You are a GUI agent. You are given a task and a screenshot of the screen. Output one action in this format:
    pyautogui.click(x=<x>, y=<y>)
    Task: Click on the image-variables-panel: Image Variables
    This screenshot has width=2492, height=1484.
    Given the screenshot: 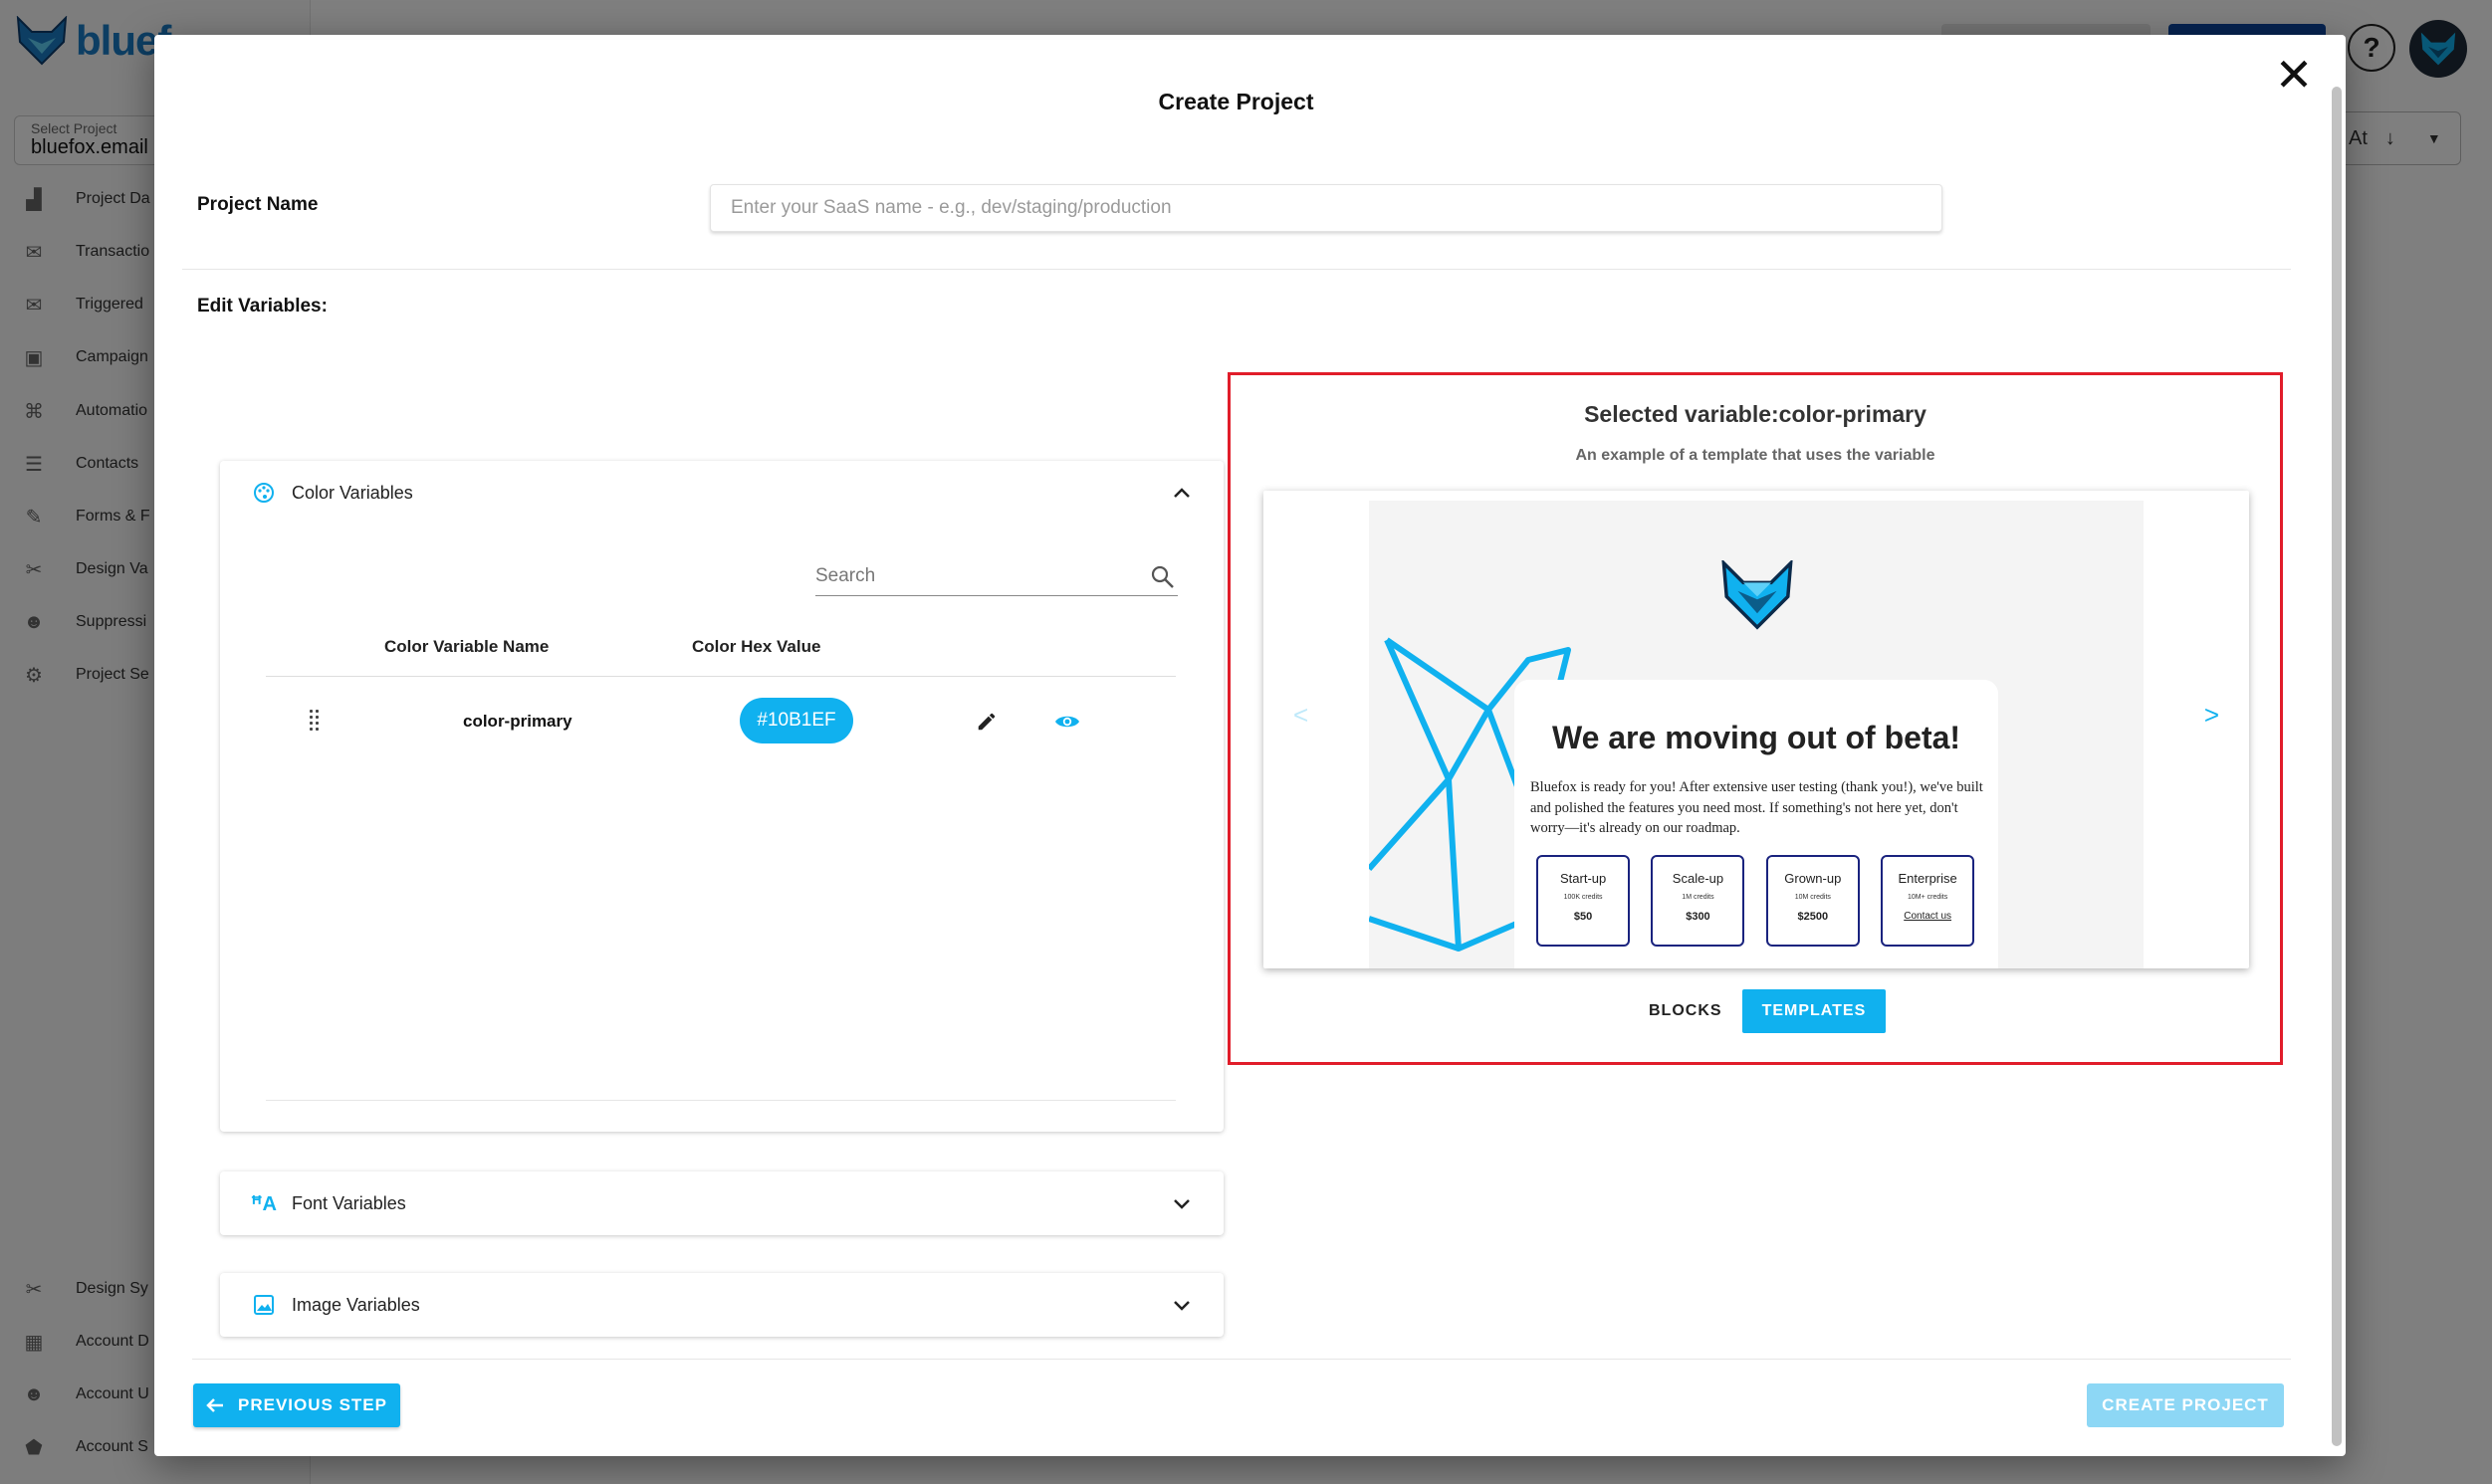 What is the action you would take?
    pyautogui.click(x=722, y=1305)
    